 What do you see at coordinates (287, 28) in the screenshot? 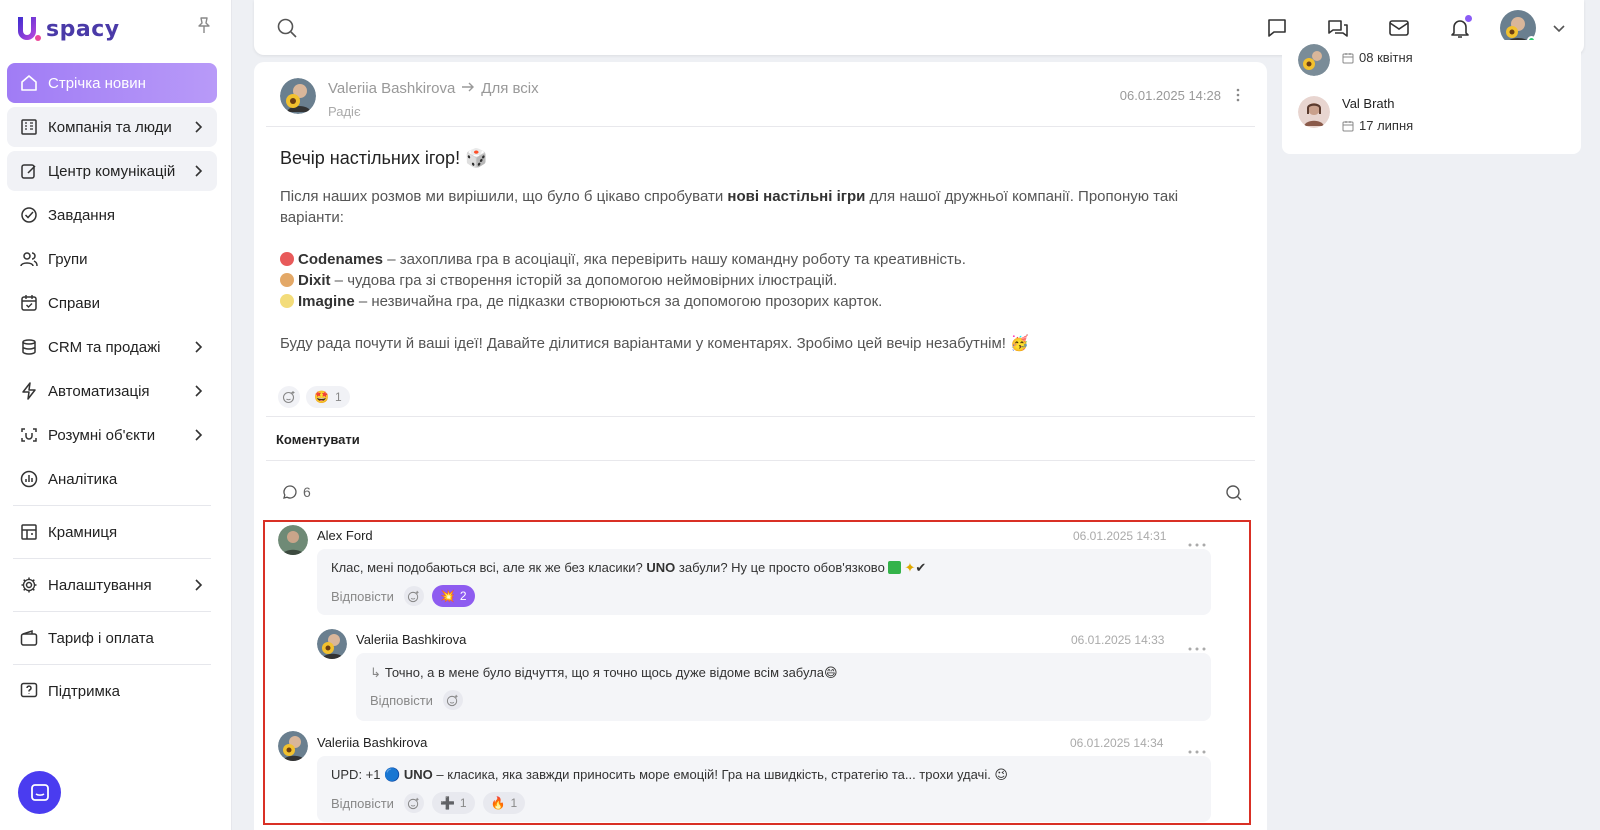
I see `search-icon` at bounding box center [287, 28].